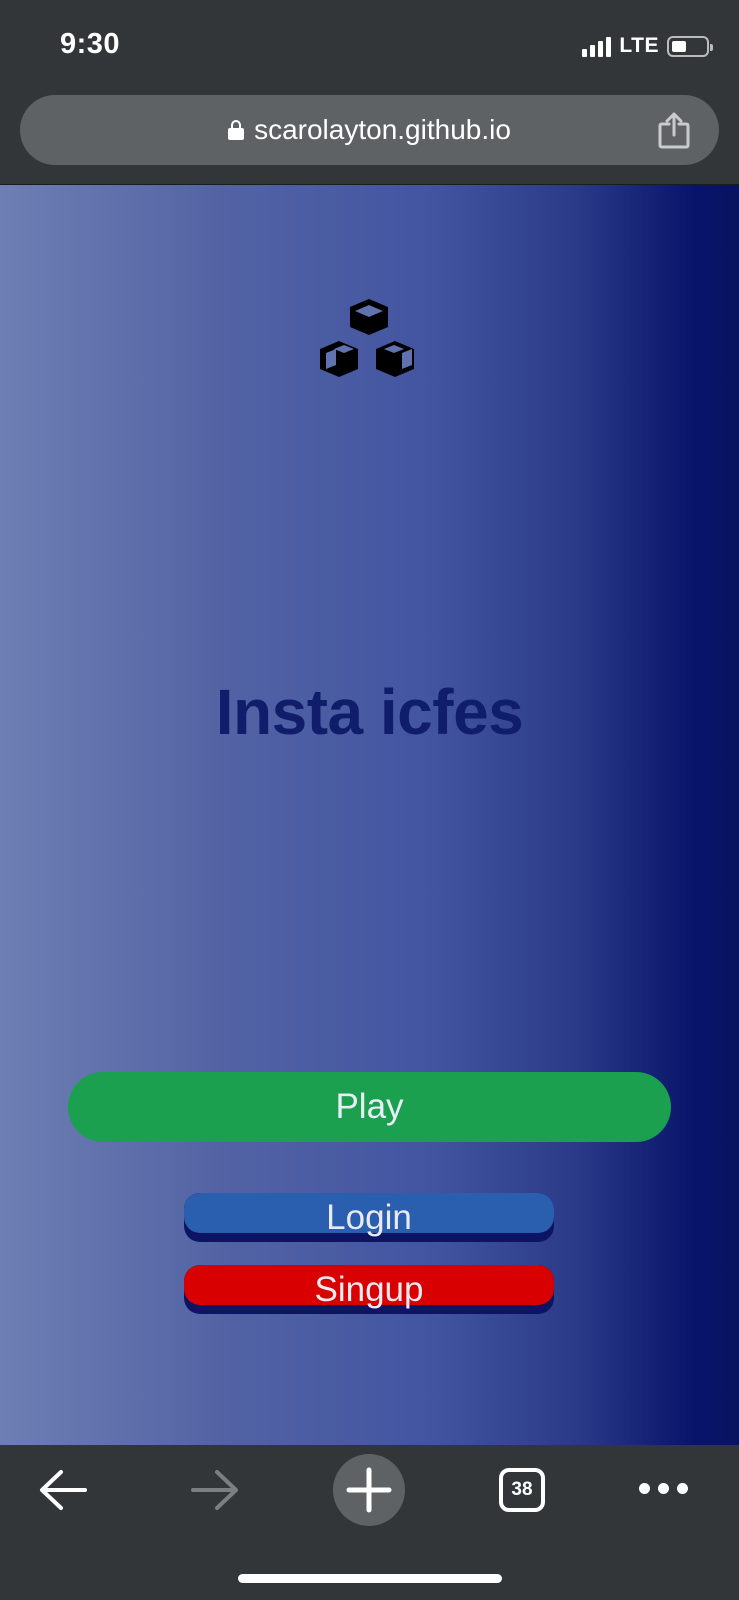  Describe the element at coordinates (369, 1107) in the screenshot. I see `play-button: Play` at that location.